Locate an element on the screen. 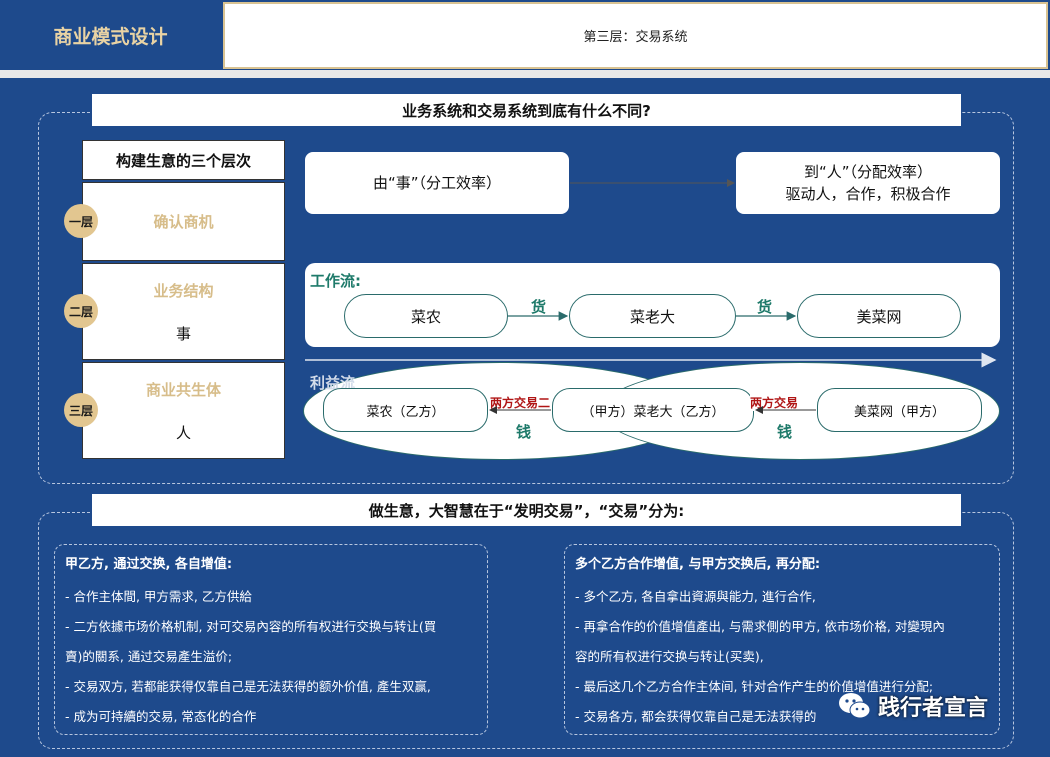 This screenshot has height=757, width=1050. two-party-line: - 二方依據市场价格机制, 对可交易內容的所有权进行交换与转让(買 is located at coordinates (251, 626).